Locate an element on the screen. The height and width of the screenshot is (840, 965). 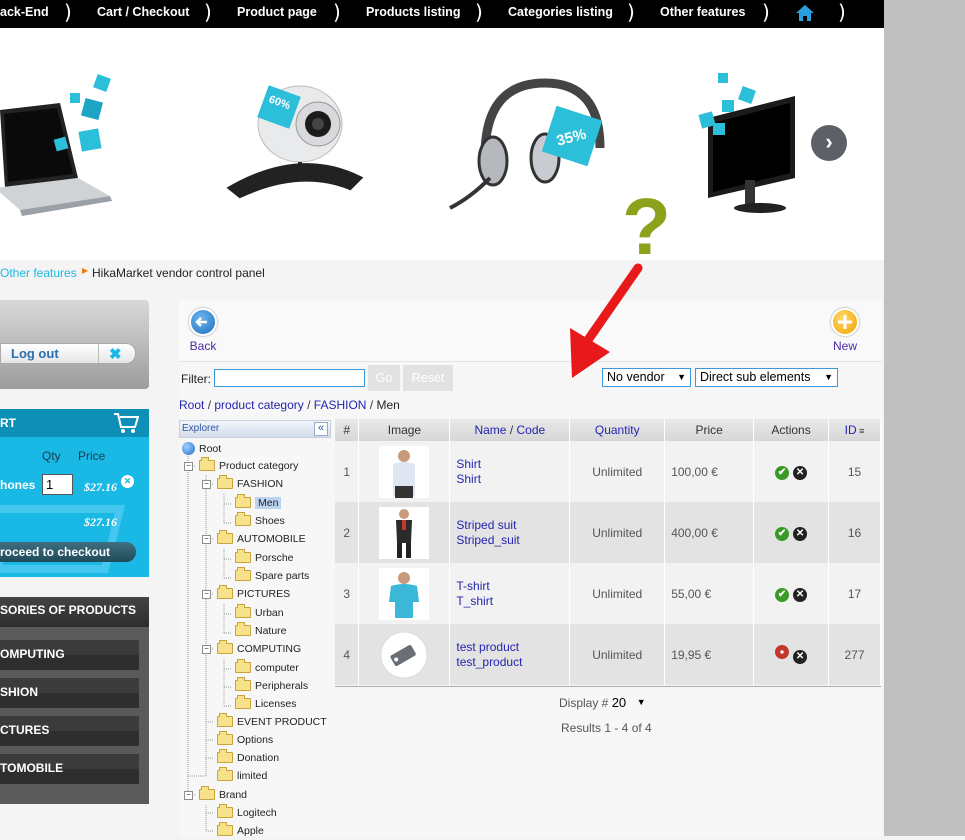
tree-node-brand: Brand is located at coordinates (223, 795).